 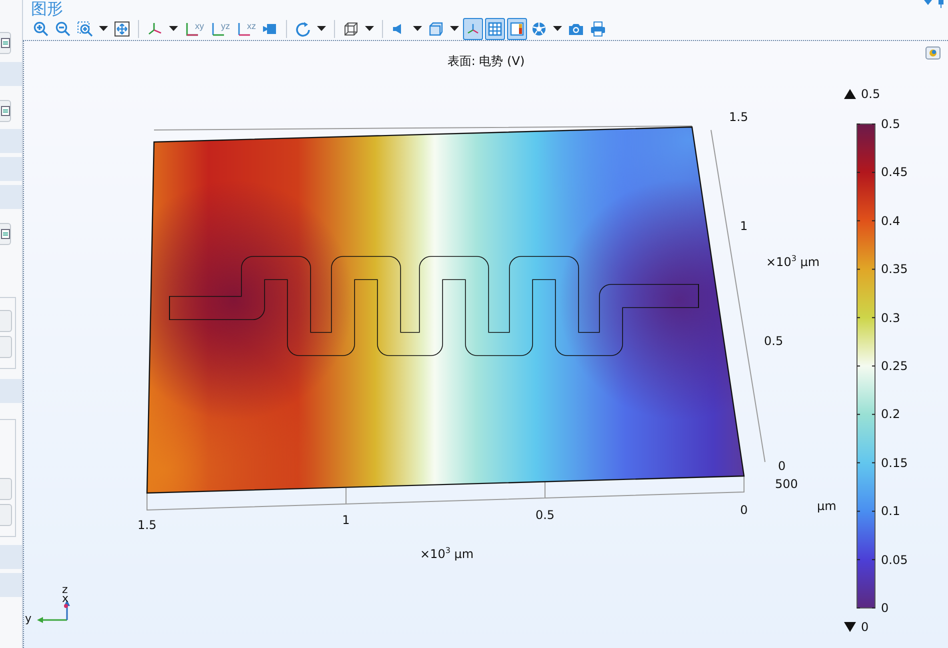 I want to click on grid-icon, so click(x=495, y=28).